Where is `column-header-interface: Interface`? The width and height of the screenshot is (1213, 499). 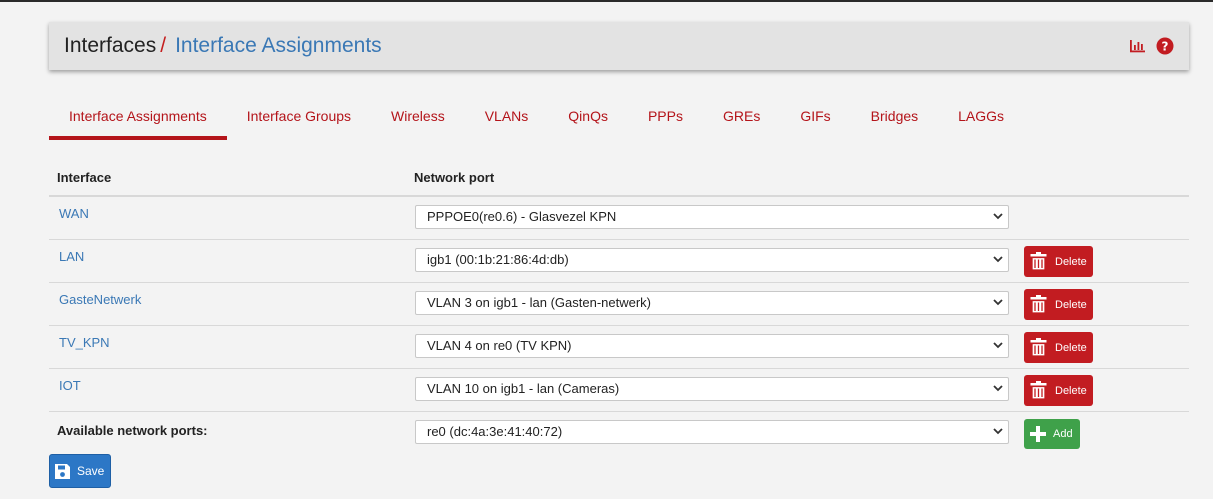 column-header-interface: Interface is located at coordinates (84, 177).